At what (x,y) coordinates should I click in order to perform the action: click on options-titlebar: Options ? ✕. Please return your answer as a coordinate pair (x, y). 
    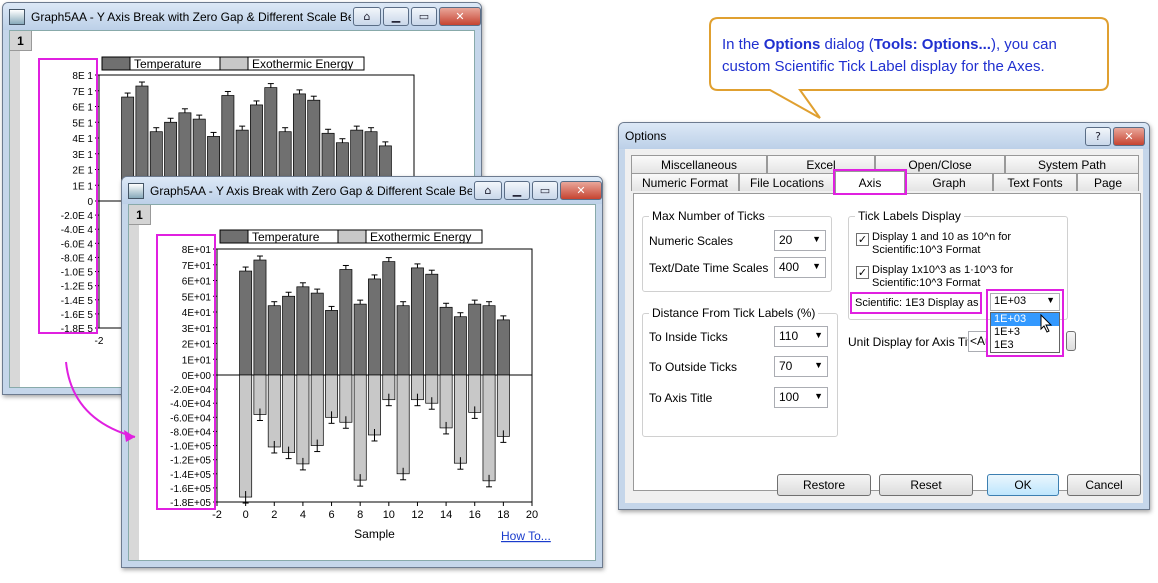
    Looking at the image, I should click on (884, 136).